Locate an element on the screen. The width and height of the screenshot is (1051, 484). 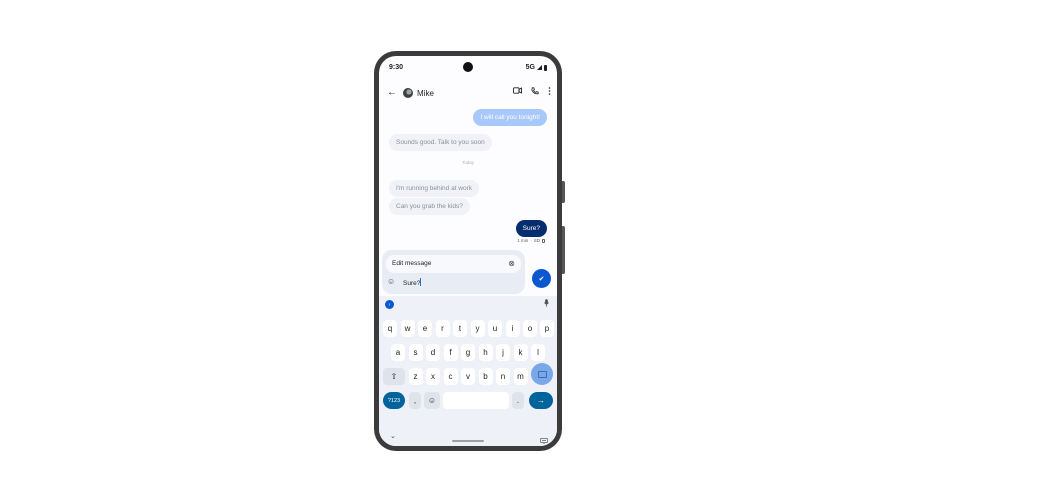
key: k is located at coordinates (520, 352).